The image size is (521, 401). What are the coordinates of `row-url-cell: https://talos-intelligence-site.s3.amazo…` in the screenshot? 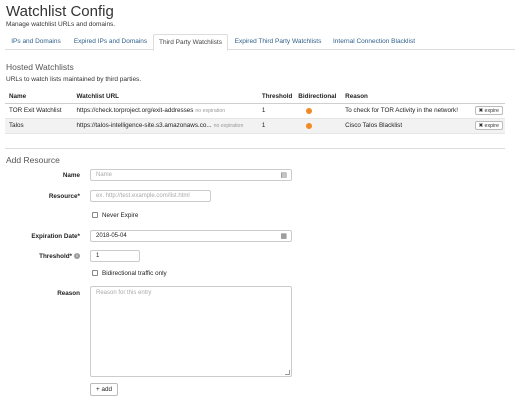 It's located at (165, 126).